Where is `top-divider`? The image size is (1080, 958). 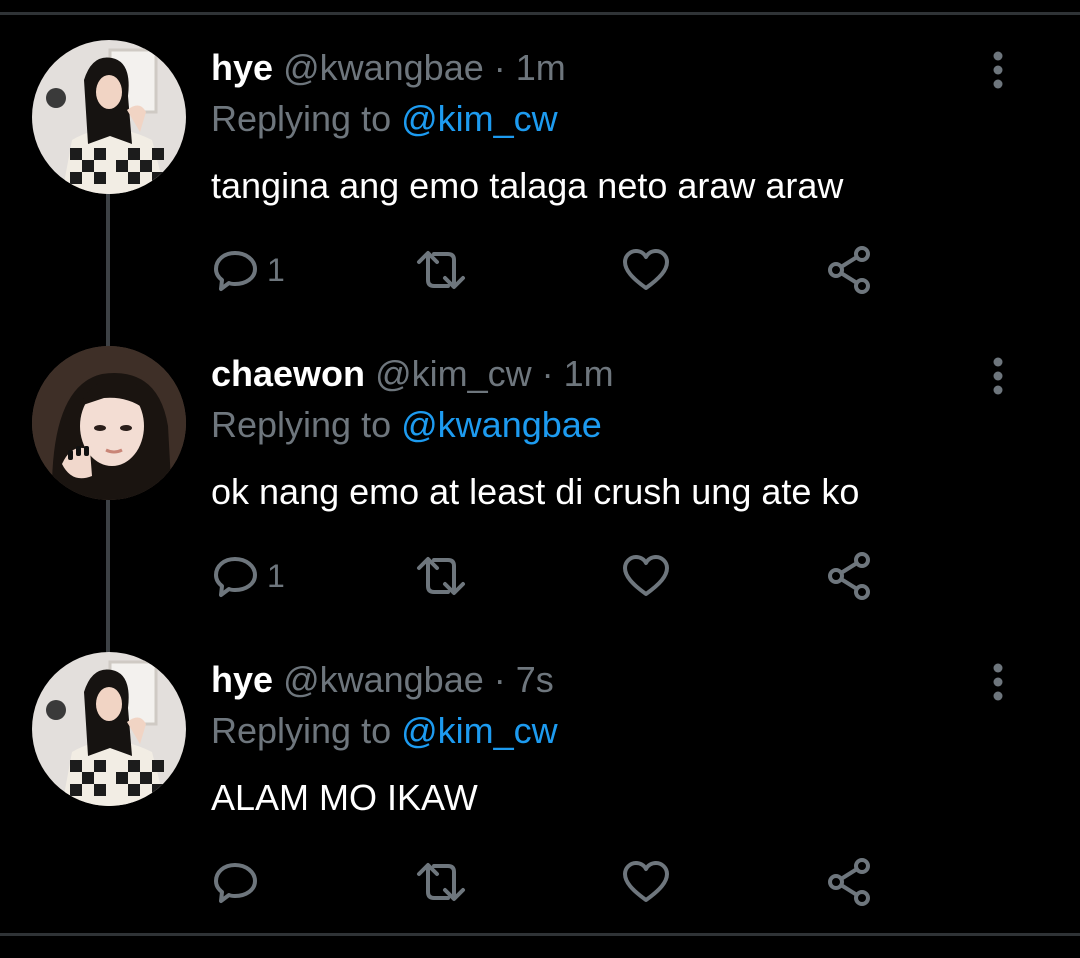 top-divider is located at coordinates (540, 13).